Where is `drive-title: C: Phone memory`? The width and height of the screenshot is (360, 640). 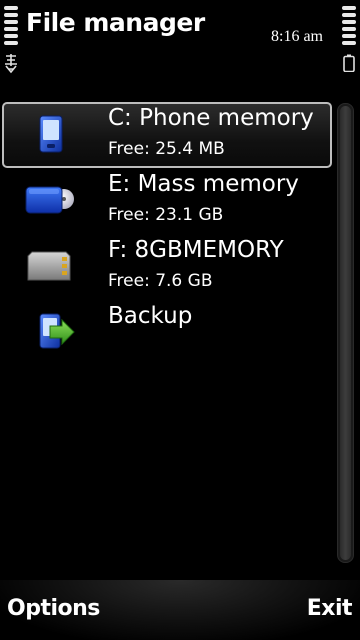 drive-title: C: Phone memory is located at coordinates (211, 118).